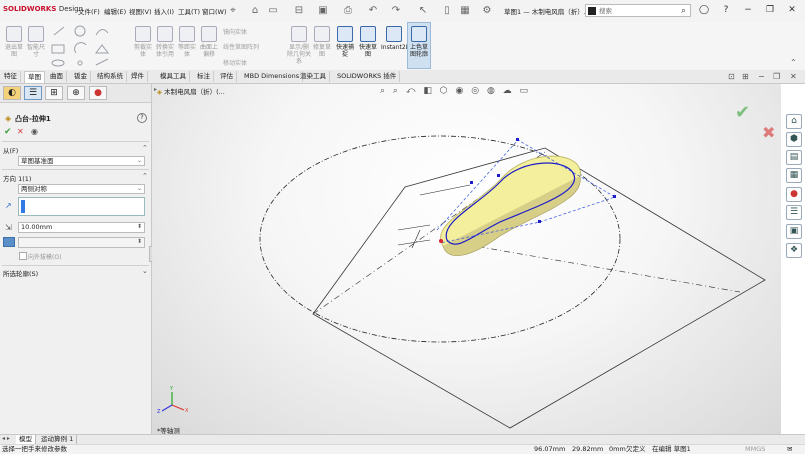  Describe the element at coordinates (142, 118) in the screenshot. I see `help-button: ?` at that location.